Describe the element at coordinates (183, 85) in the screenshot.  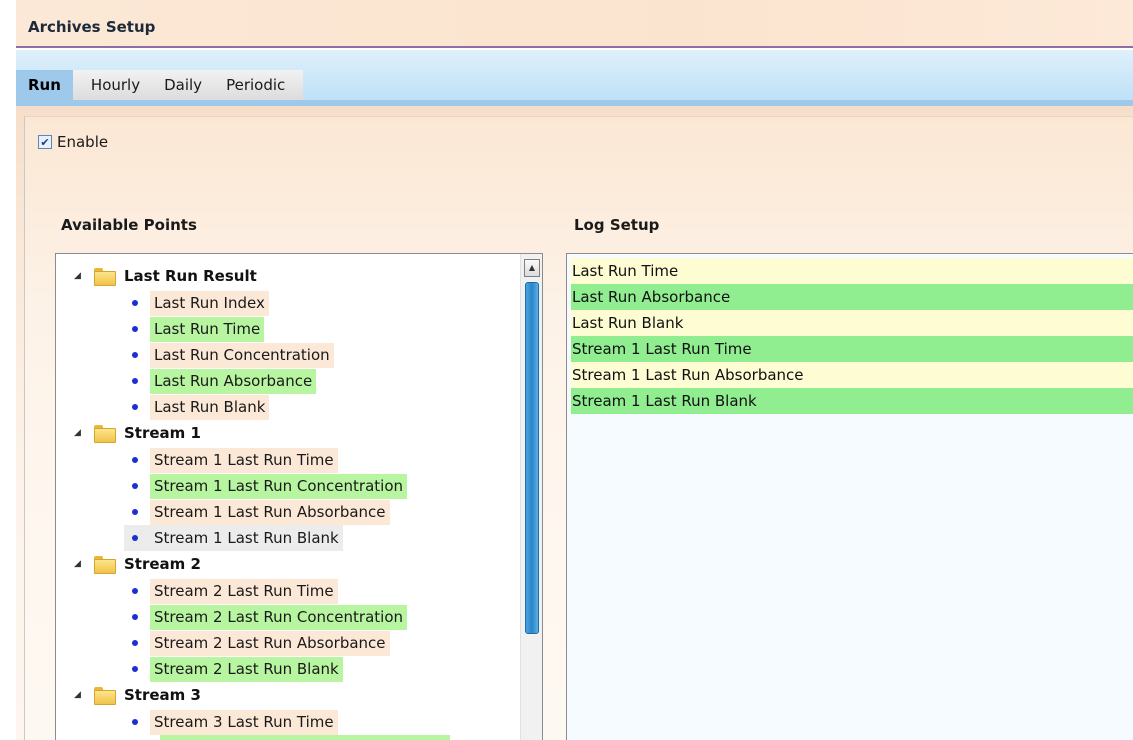
I see `tab-daily: Daily` at that location.